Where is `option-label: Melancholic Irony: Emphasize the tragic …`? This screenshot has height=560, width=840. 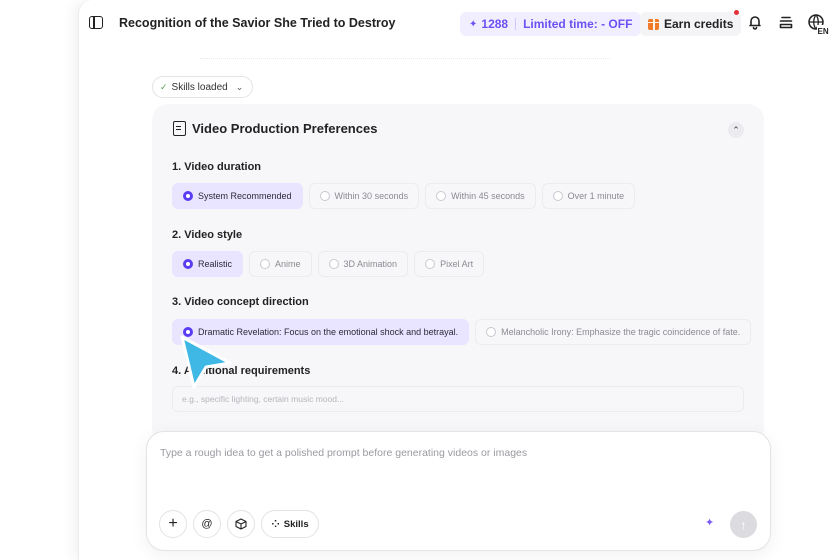 option-label: Melancholic Irony: Emphasize the tragic … is located at coordinates (621, 332).